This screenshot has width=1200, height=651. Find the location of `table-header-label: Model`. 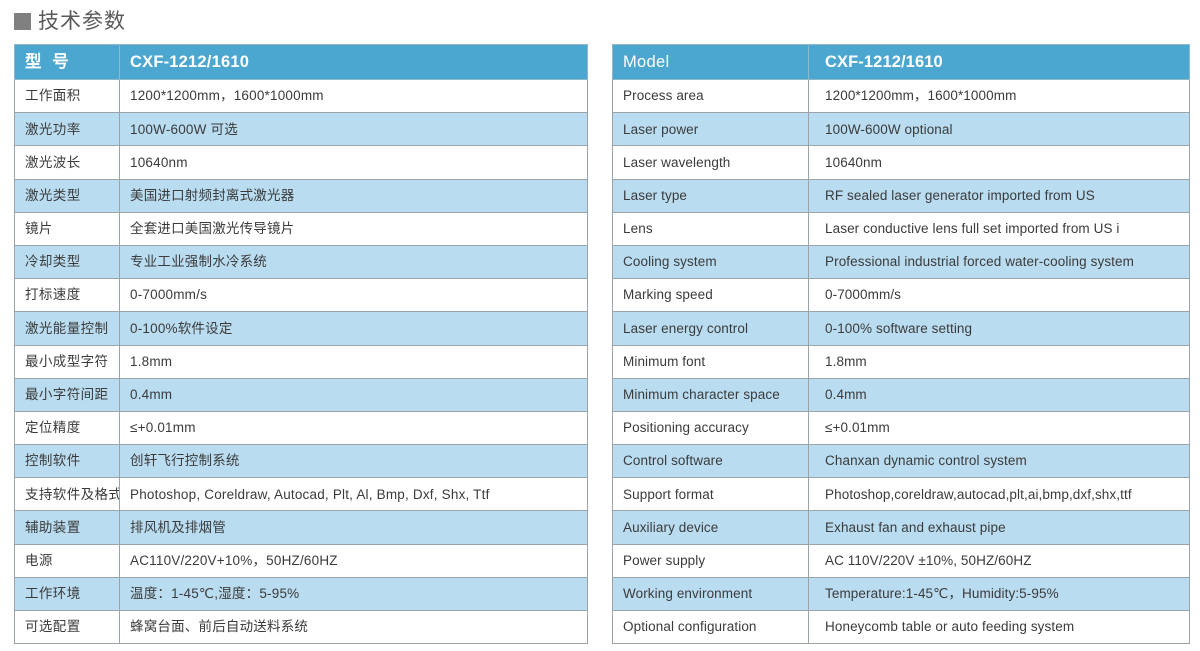

table-header-label: Model is located at coordinates (710, 62).